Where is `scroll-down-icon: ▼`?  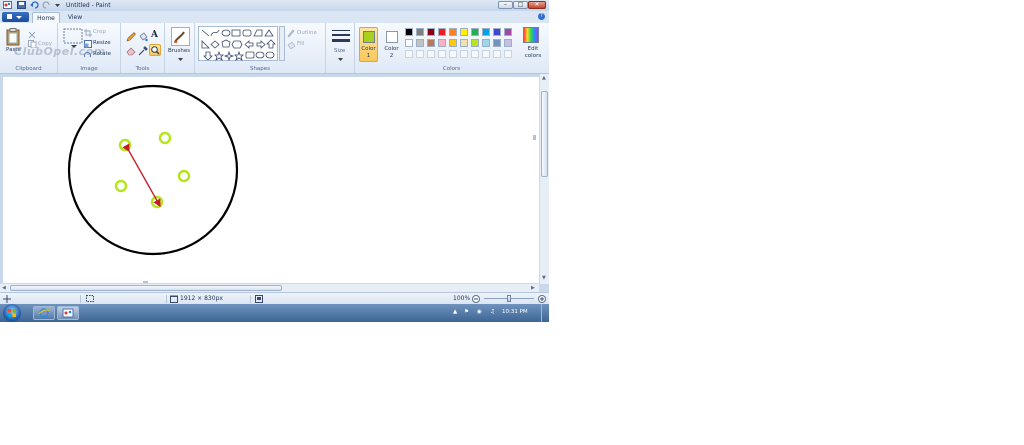 scroll-down-icon: ▼ is located at coordinates (544, 278).